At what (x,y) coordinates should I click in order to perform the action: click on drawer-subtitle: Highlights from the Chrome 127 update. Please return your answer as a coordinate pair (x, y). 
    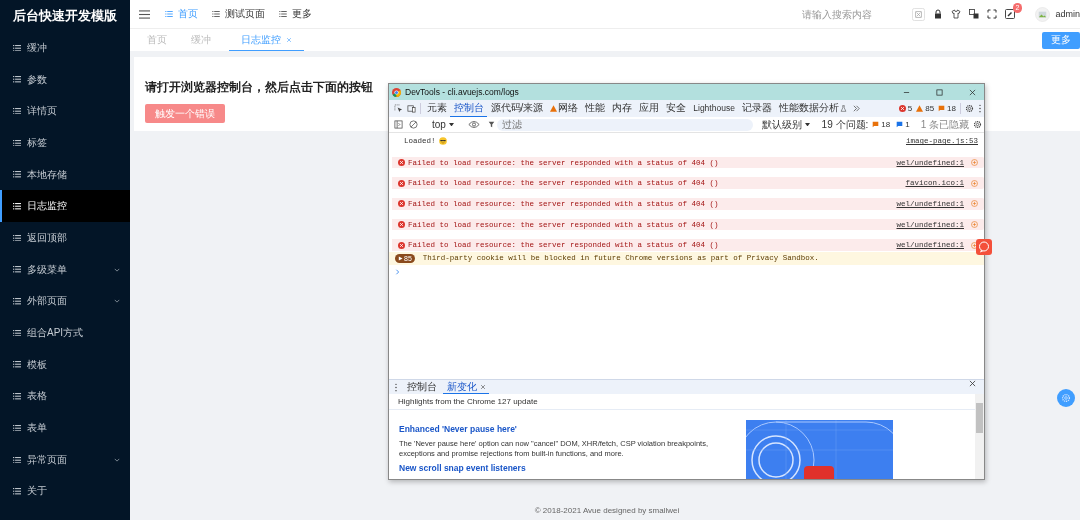
    Looking at the image, I should click on (682, 402).